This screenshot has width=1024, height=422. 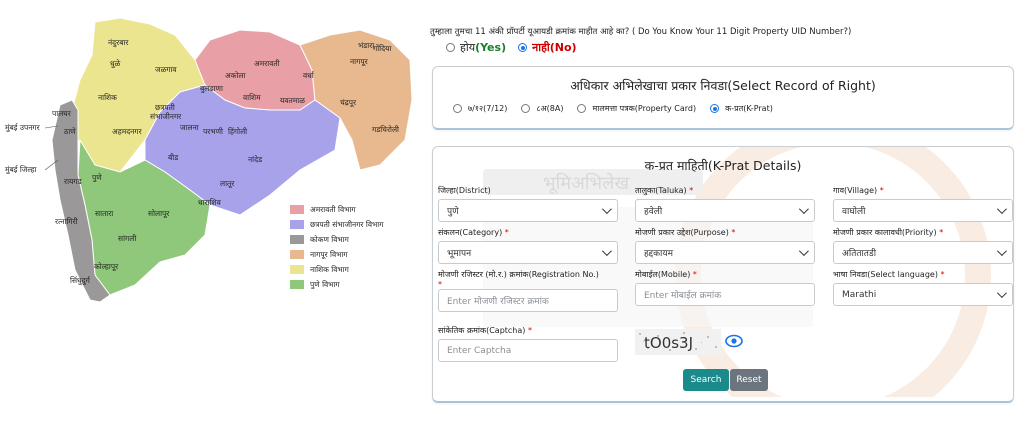 I want to click on uid-yes-option: होय(Yes), so click(x=476, y=47).